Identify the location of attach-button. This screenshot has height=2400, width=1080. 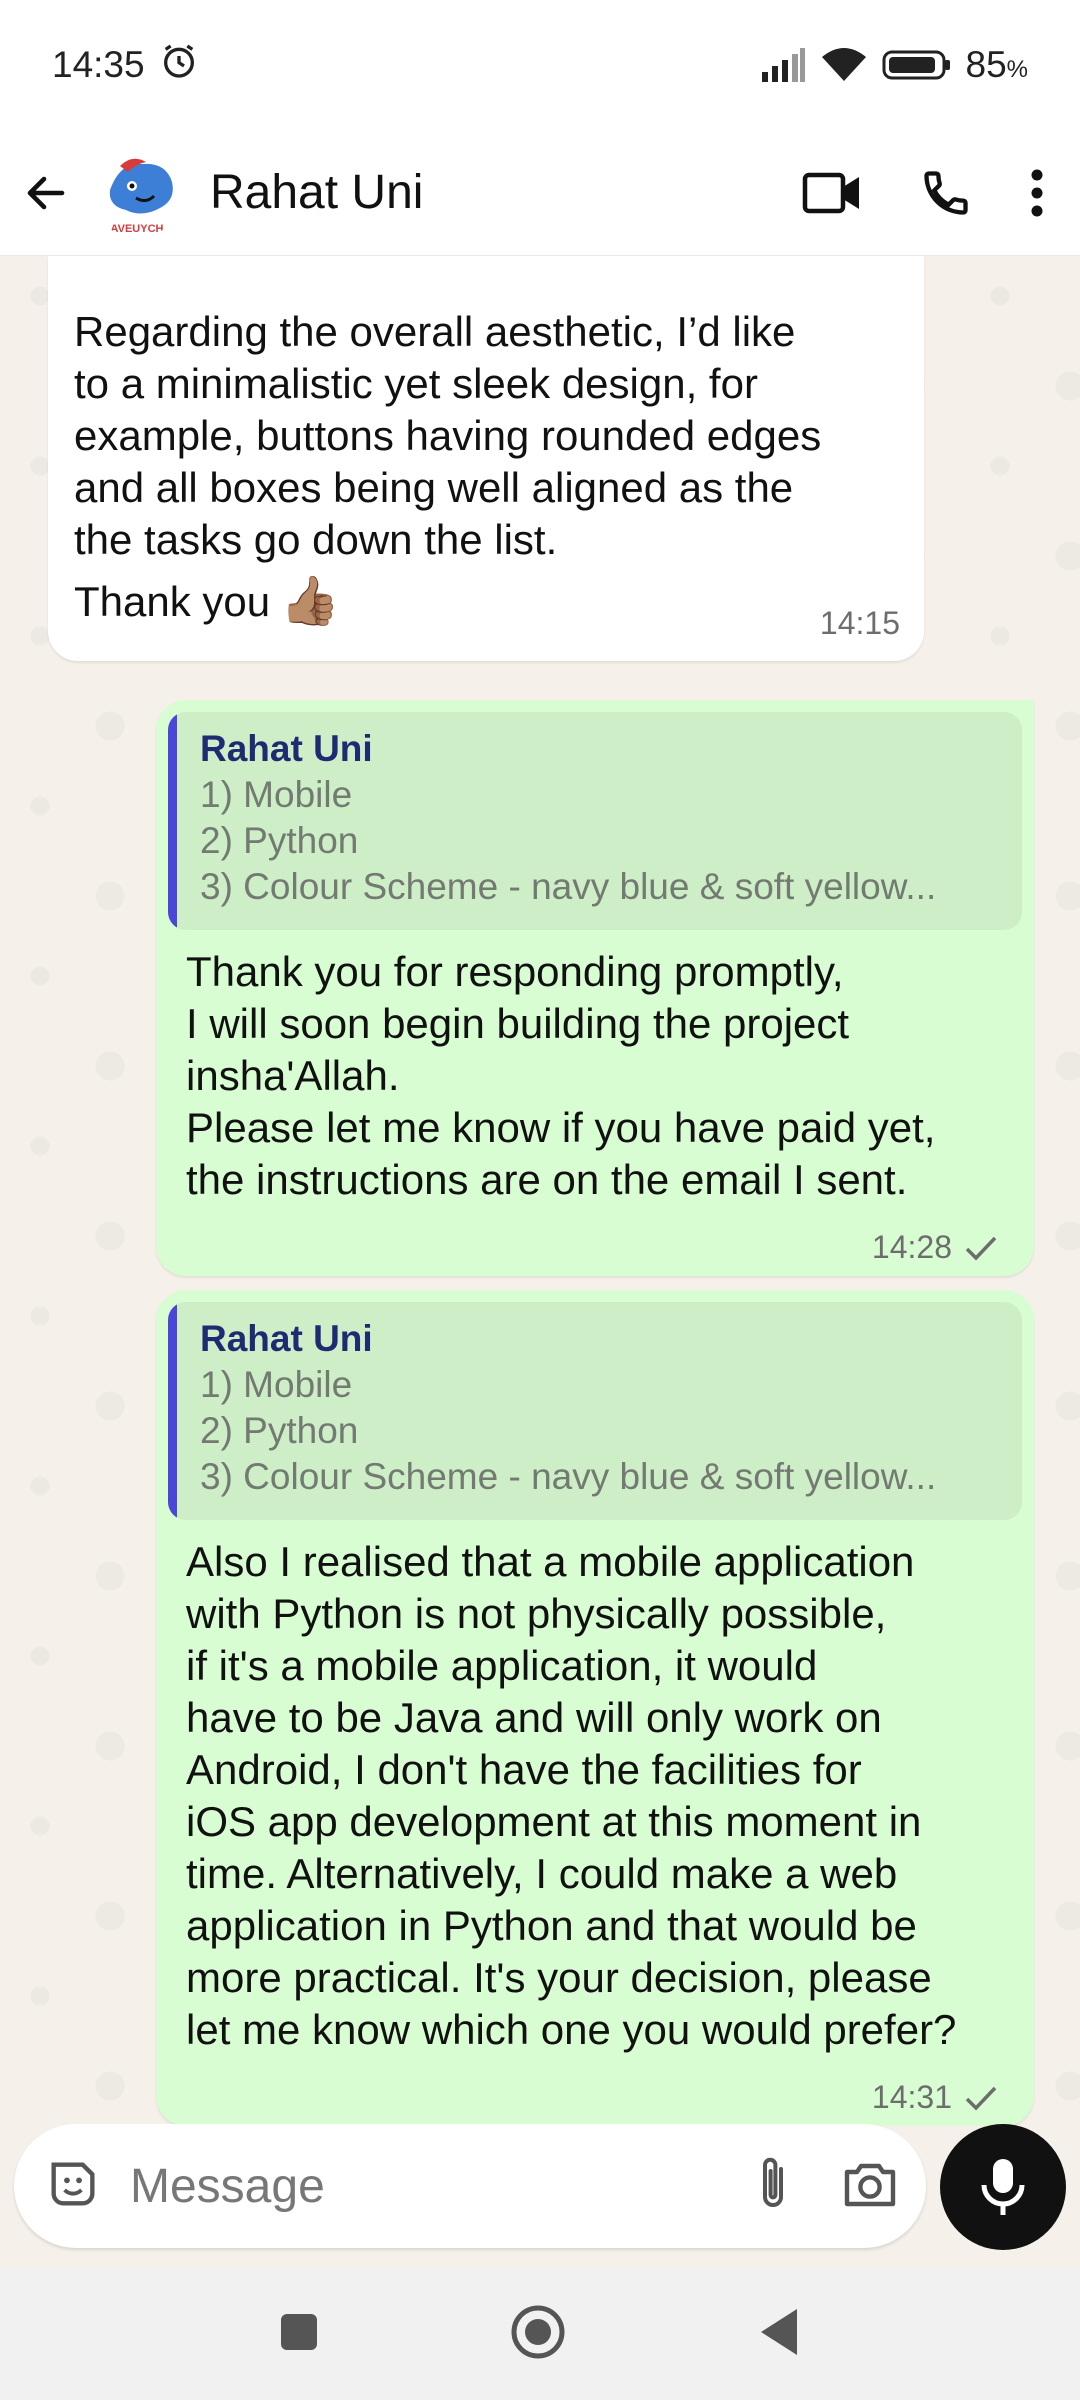
(773, 2186).